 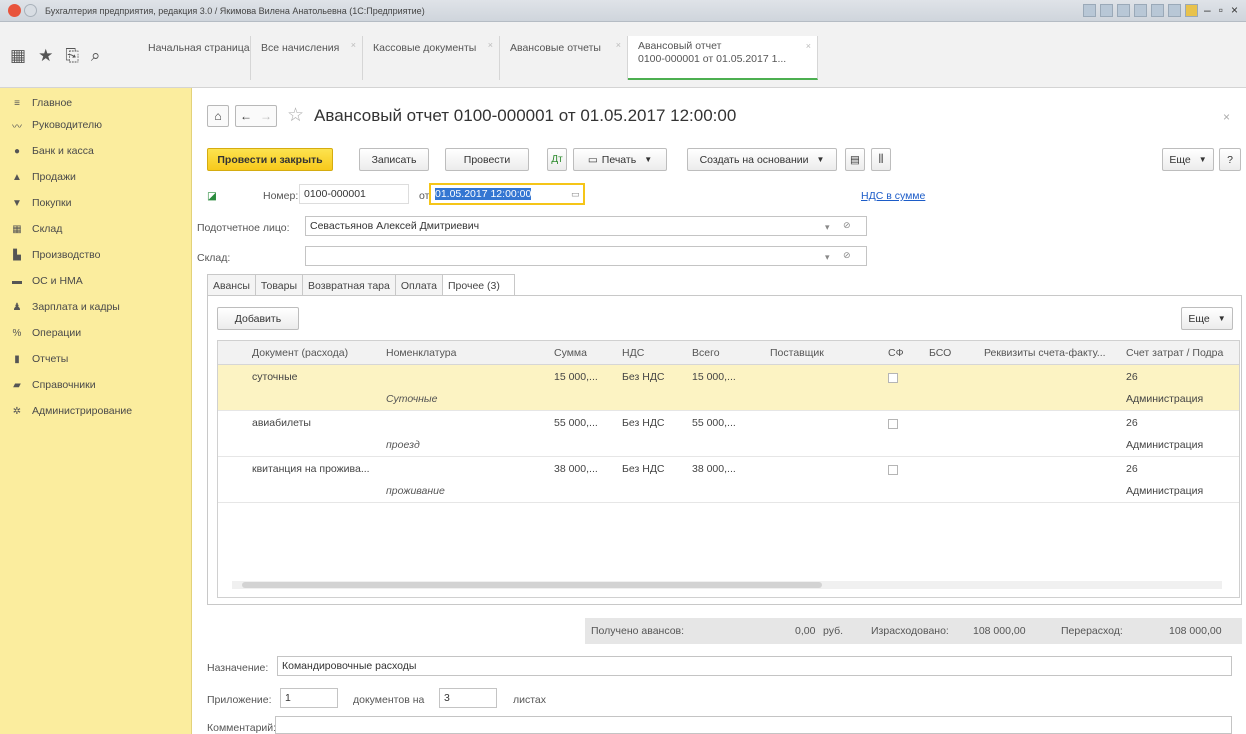 What do you see at coordinates (575, 194) in the screenshot?
I see `calendar-icon: ▭` at bounding box center [575, 194].